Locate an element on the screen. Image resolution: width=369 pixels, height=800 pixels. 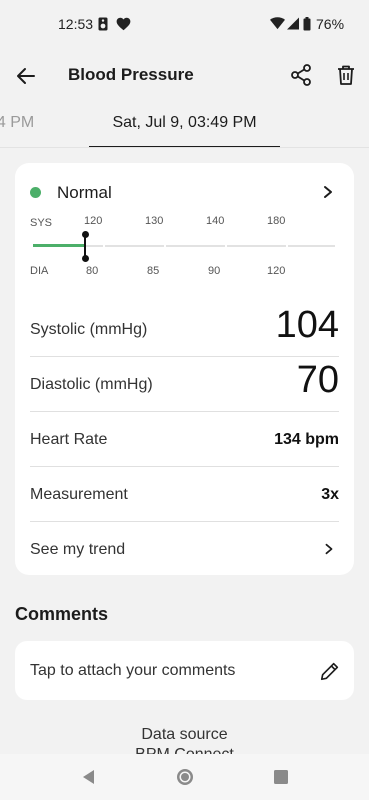
scale-marker-dot-bottom is located at coordinates (85, 258).